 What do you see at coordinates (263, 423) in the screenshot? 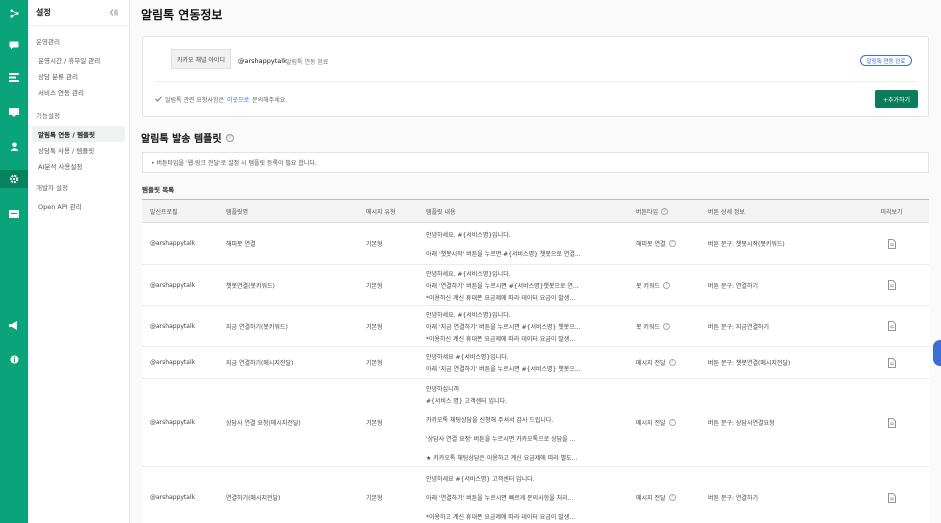
I see `cell-template-name: 상담사 연결 요청(메시지전달)` at bounding box center [263, 423].